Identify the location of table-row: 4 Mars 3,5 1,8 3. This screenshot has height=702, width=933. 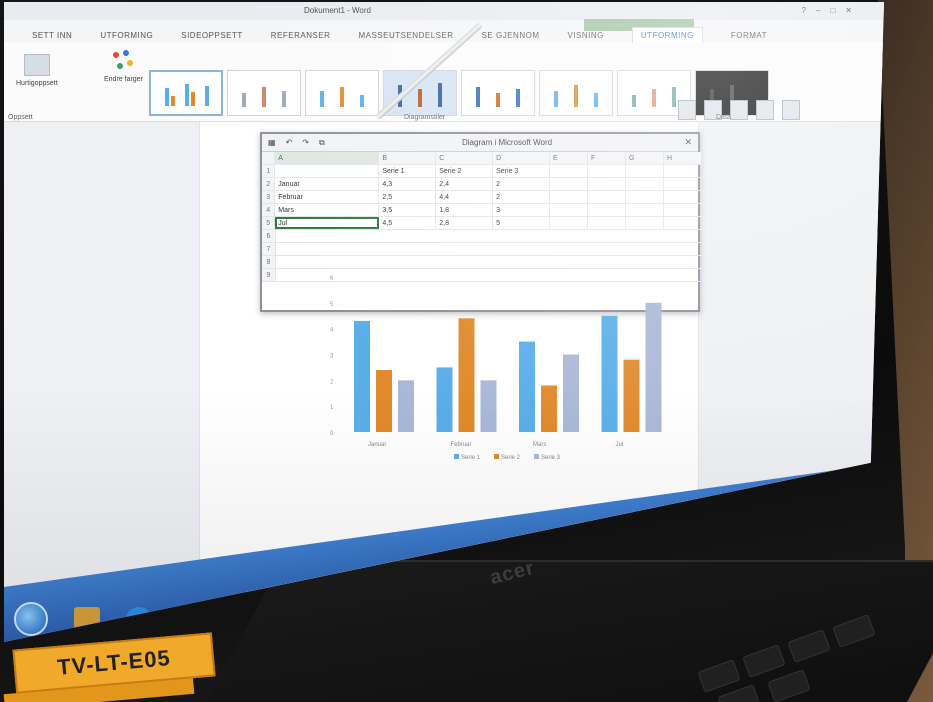
(482, 210).